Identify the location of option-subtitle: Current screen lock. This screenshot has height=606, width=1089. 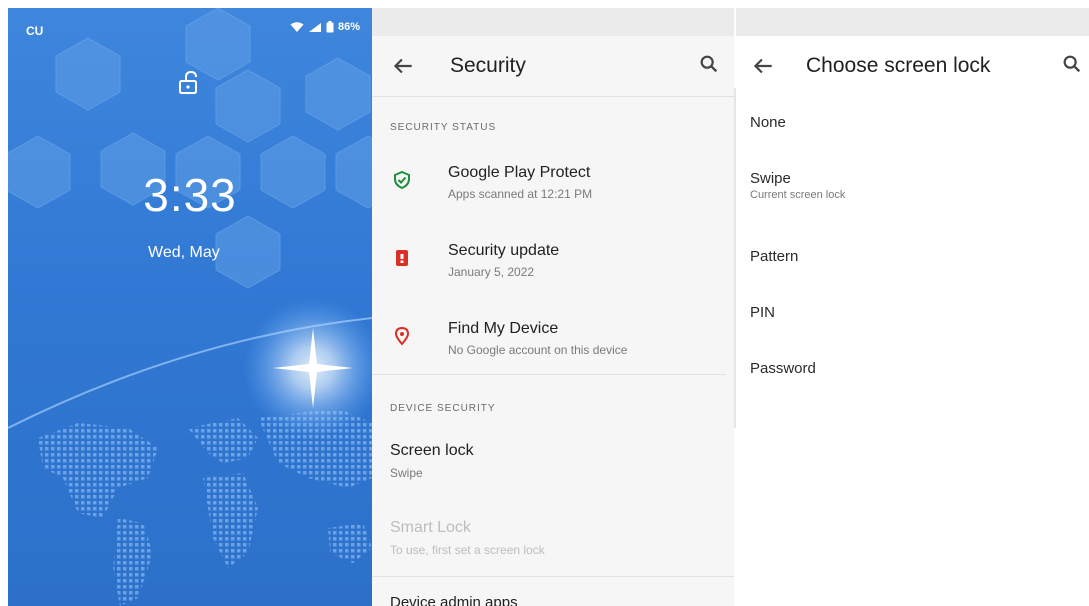
(798, 195).